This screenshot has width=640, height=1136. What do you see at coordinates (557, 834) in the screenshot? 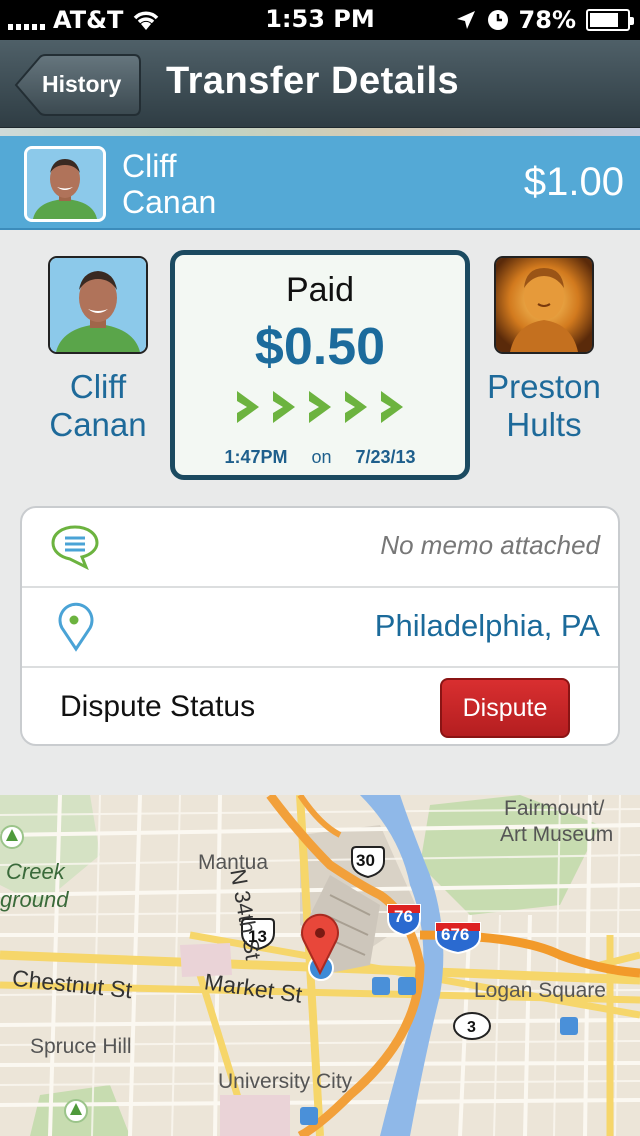
I see `map-label-art-museum: Art Museum` at bounding box center [557, 834].